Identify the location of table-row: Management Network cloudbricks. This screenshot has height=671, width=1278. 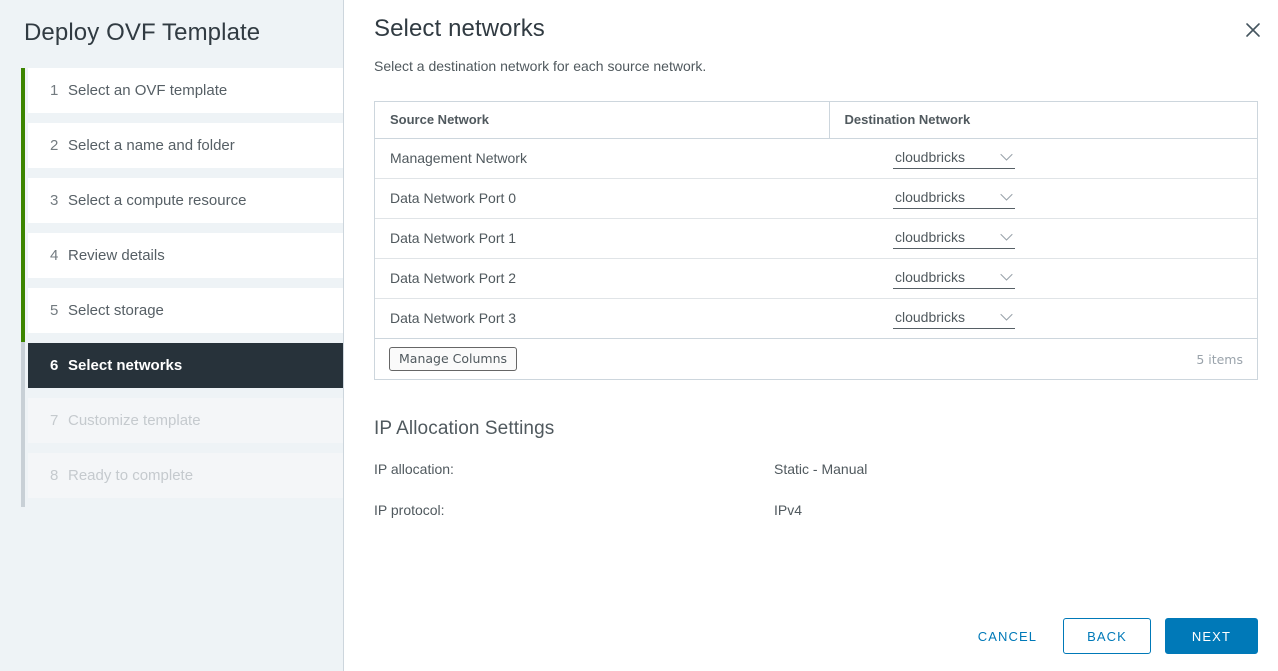
(816, 158).